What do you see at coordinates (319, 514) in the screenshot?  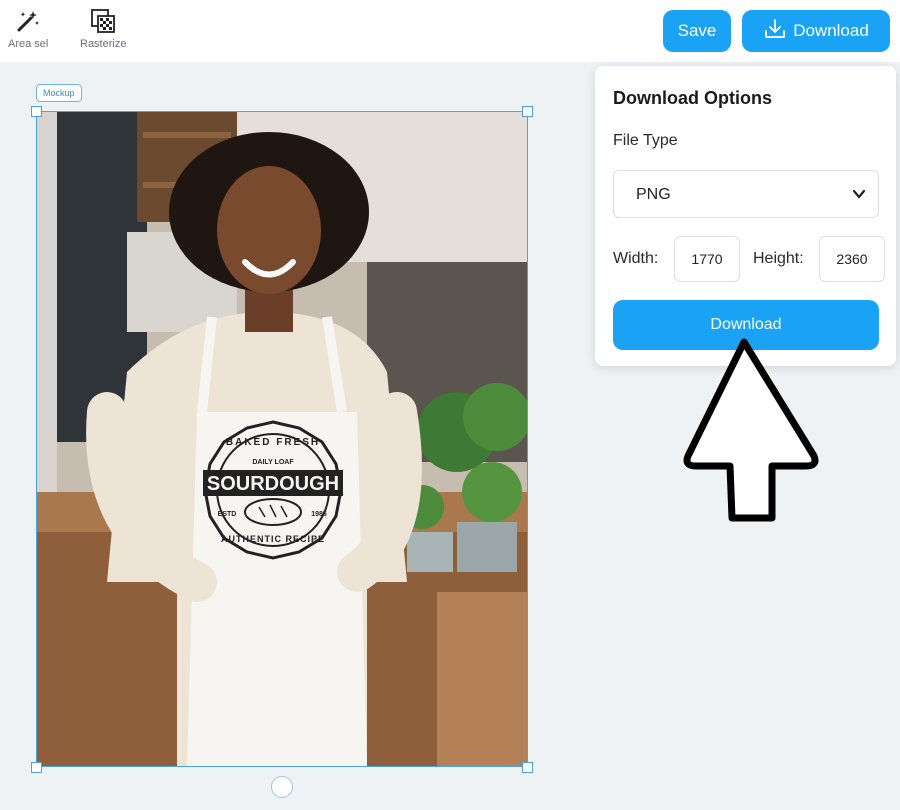 I see `logo-year: 1985` at bounding box center [319, 514].